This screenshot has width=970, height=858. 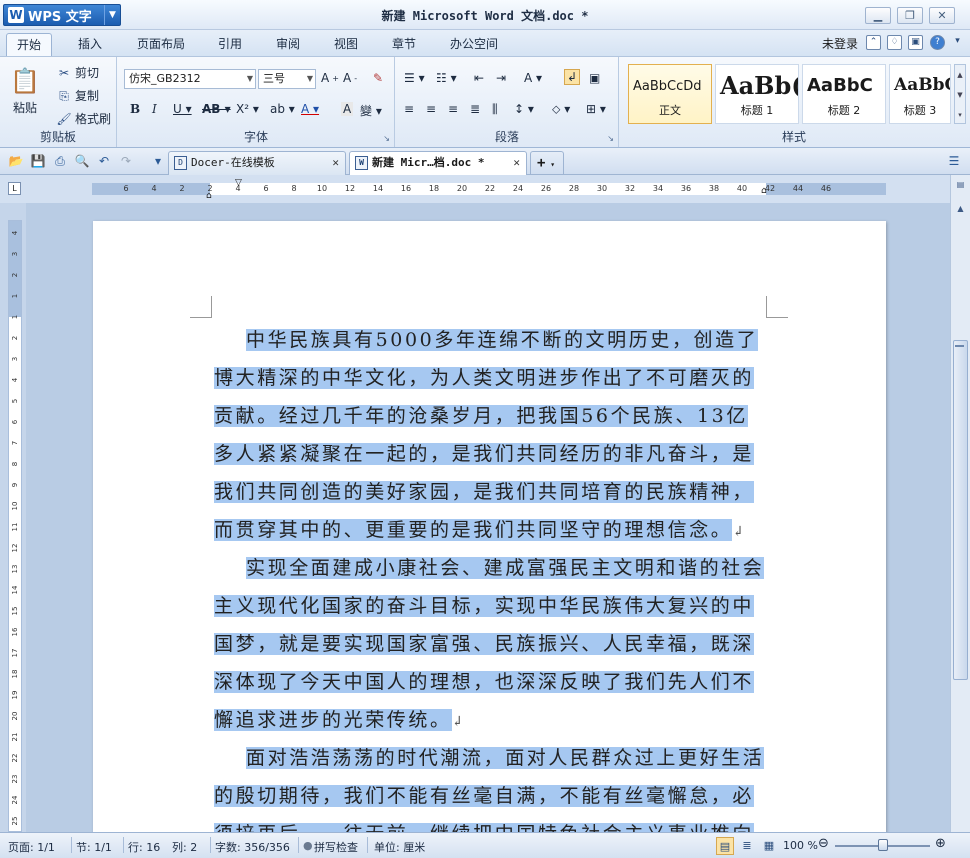 What do you see at coordinates (135, 109) in the screenshot?
I see `bold-icon: B` at bounding box center [135, 109].